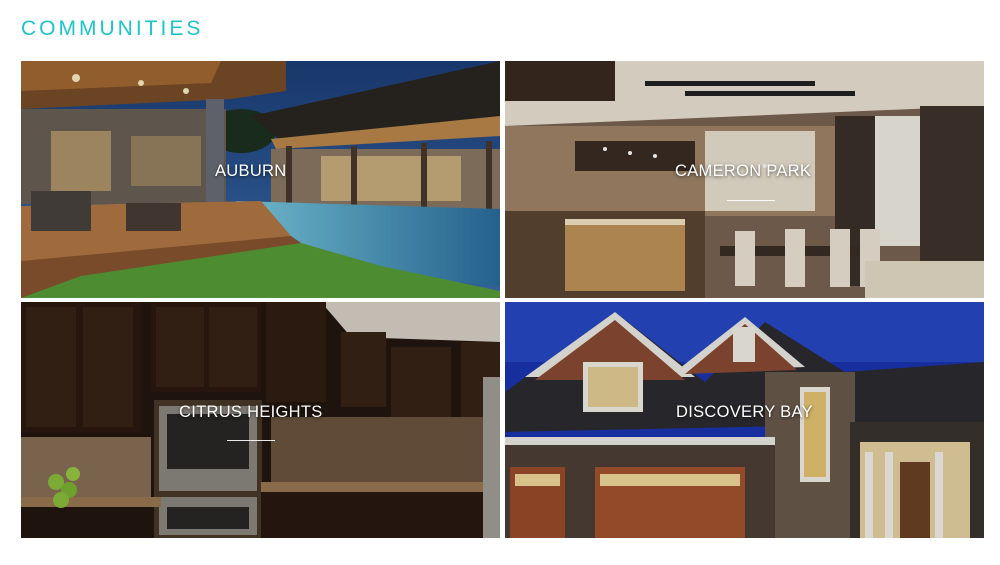 The width and height of the screenshot is (1000, 565). What do you see at coordinates (743, 171) in the screenshot?
I see `community-label-cameron-park: CAMERON PARK` at bounding box center [743, 171].